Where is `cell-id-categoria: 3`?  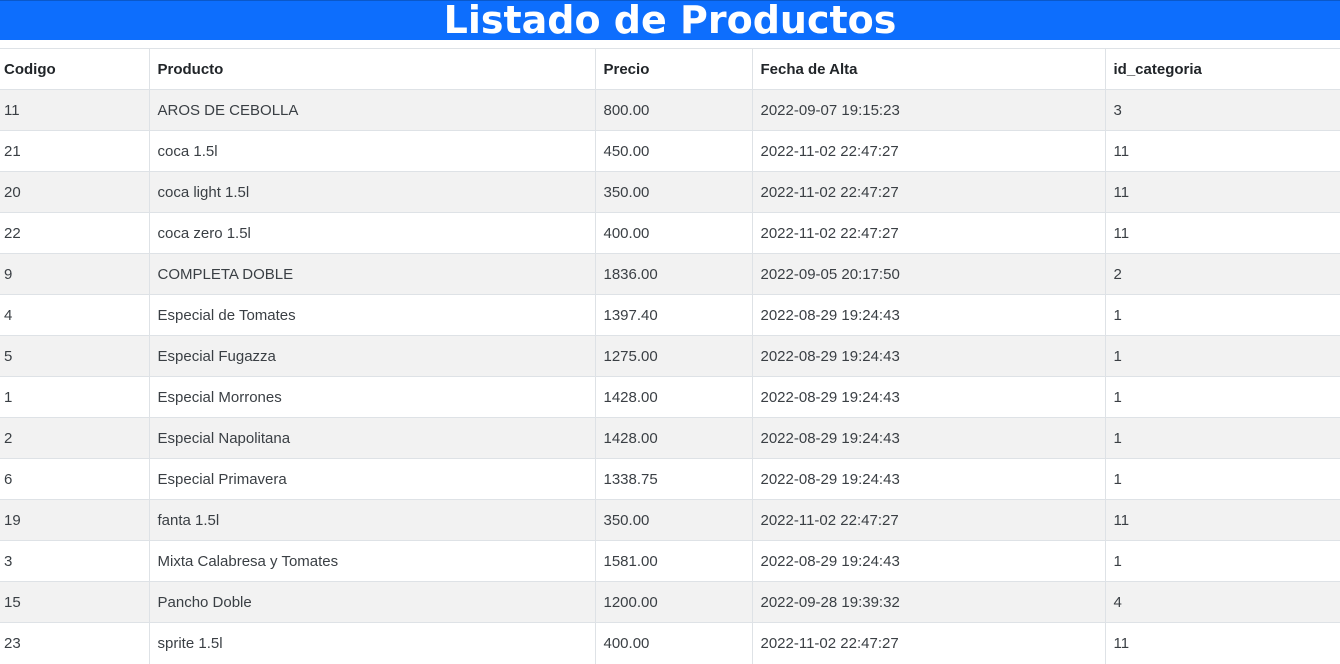 cell-id-categoria: 3 is located at coordinates (1222, 110).